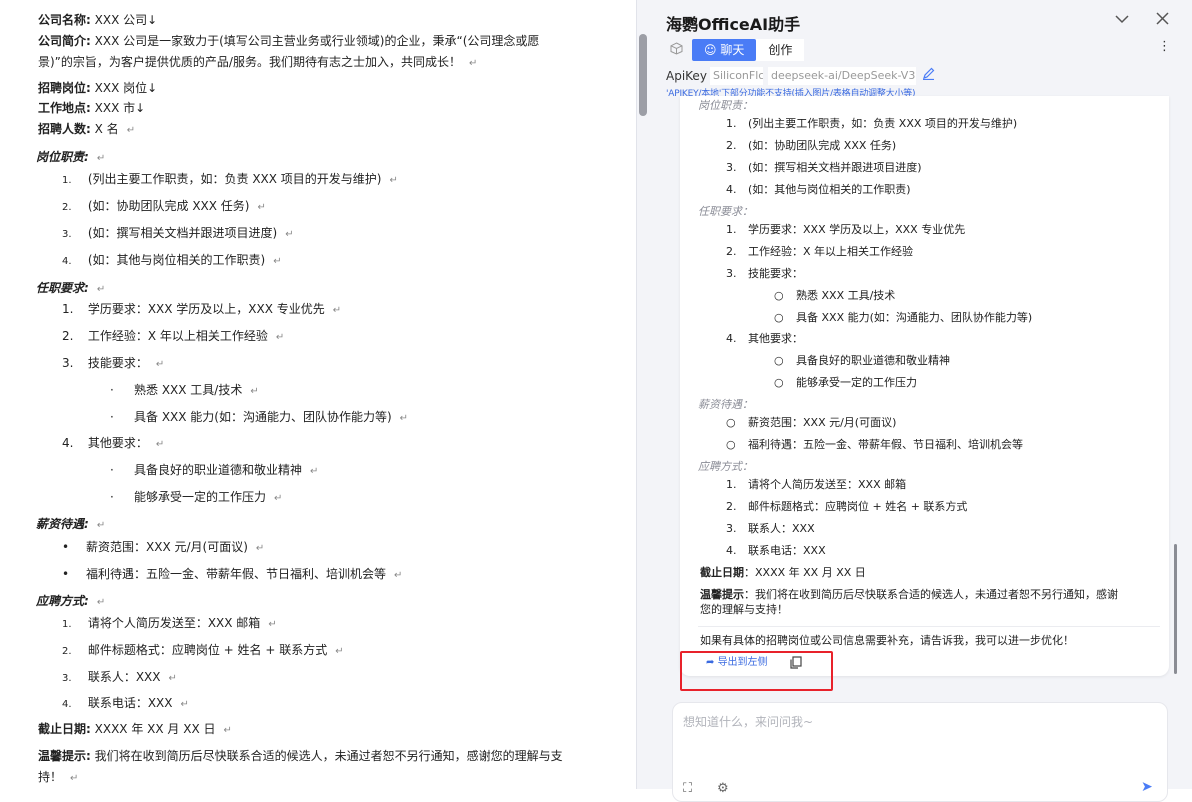 This screenshot has width=1192, height=802. Describe the element at coordinates (816, 484) in the screenshot. I see `chat-apply-item: 1. 请将个人简历发送至：XXX 邮箱` at that location.